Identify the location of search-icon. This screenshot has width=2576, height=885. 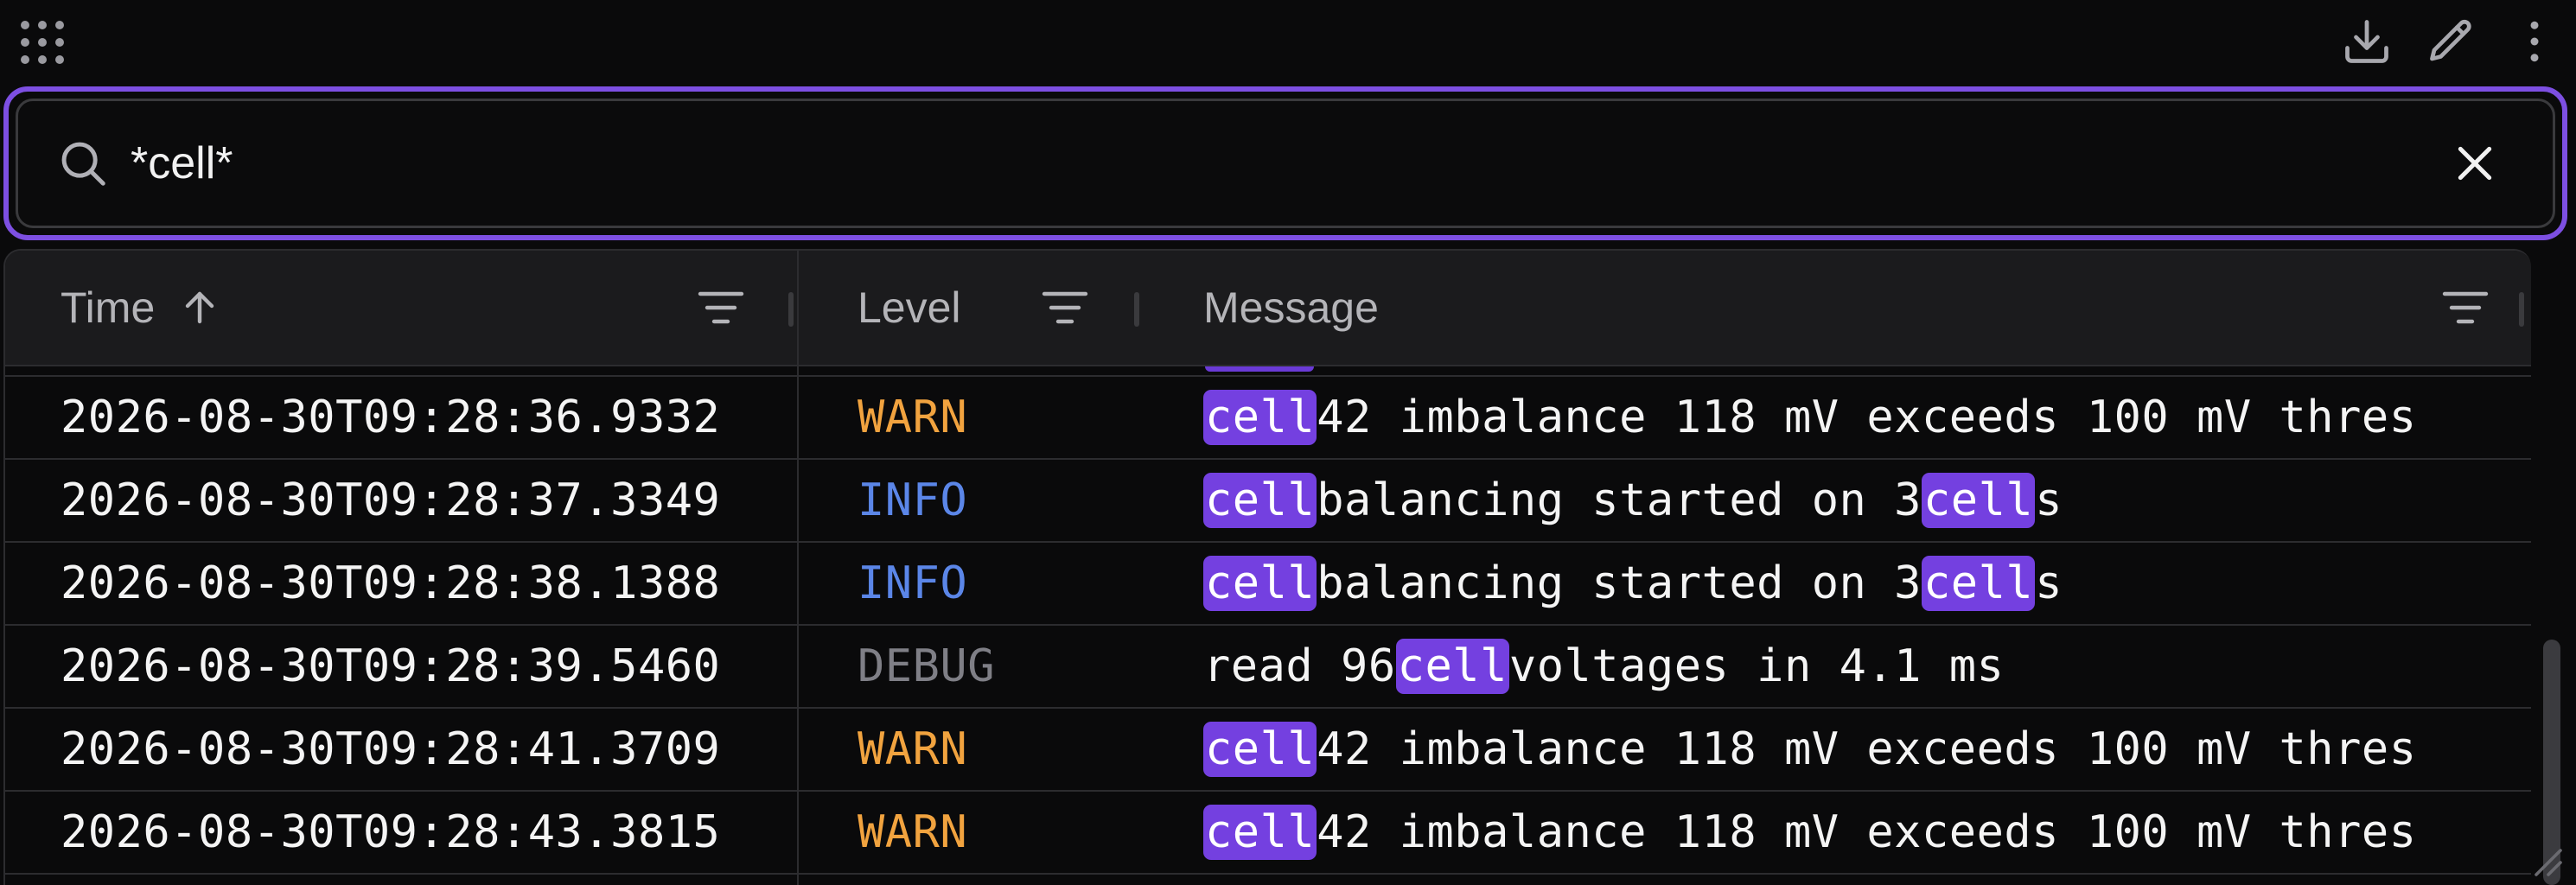
(83, 164).